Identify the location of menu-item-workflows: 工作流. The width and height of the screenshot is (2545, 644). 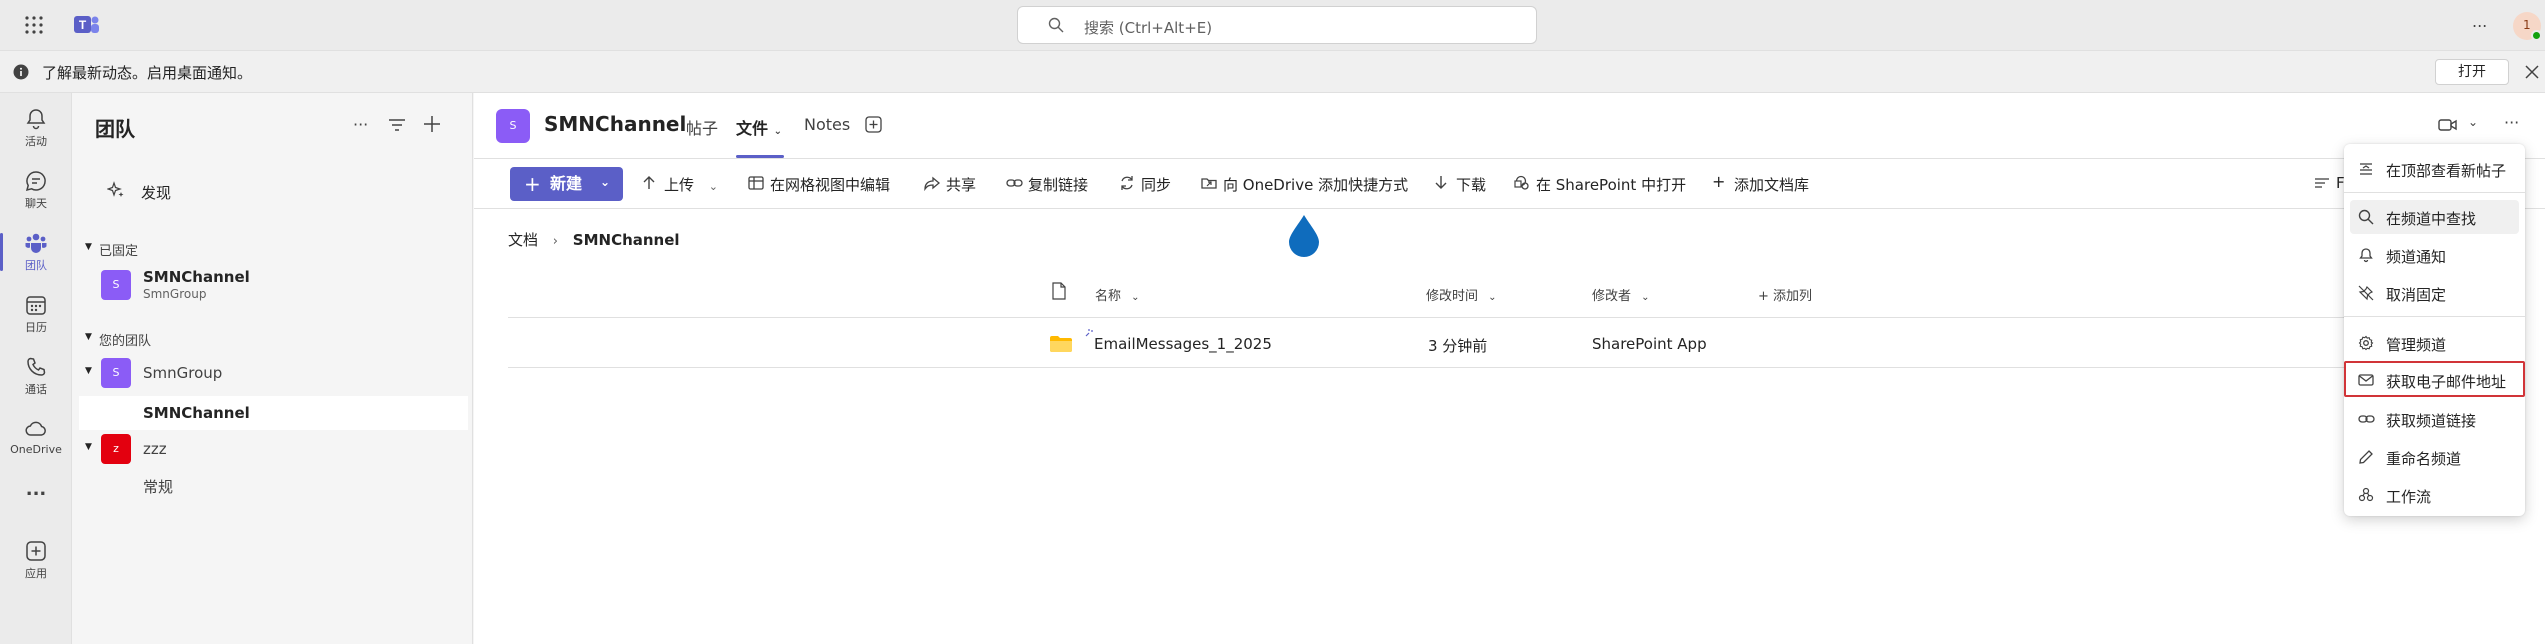
(2434, 495).